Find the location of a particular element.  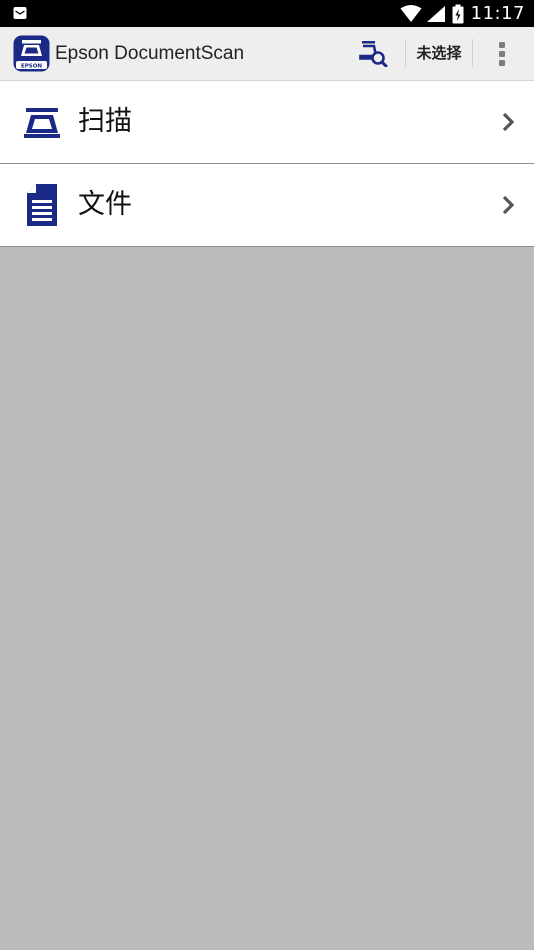

app-bar: EPSON Epson DocumentScan 未选择 is located at coordinates (267, 54).